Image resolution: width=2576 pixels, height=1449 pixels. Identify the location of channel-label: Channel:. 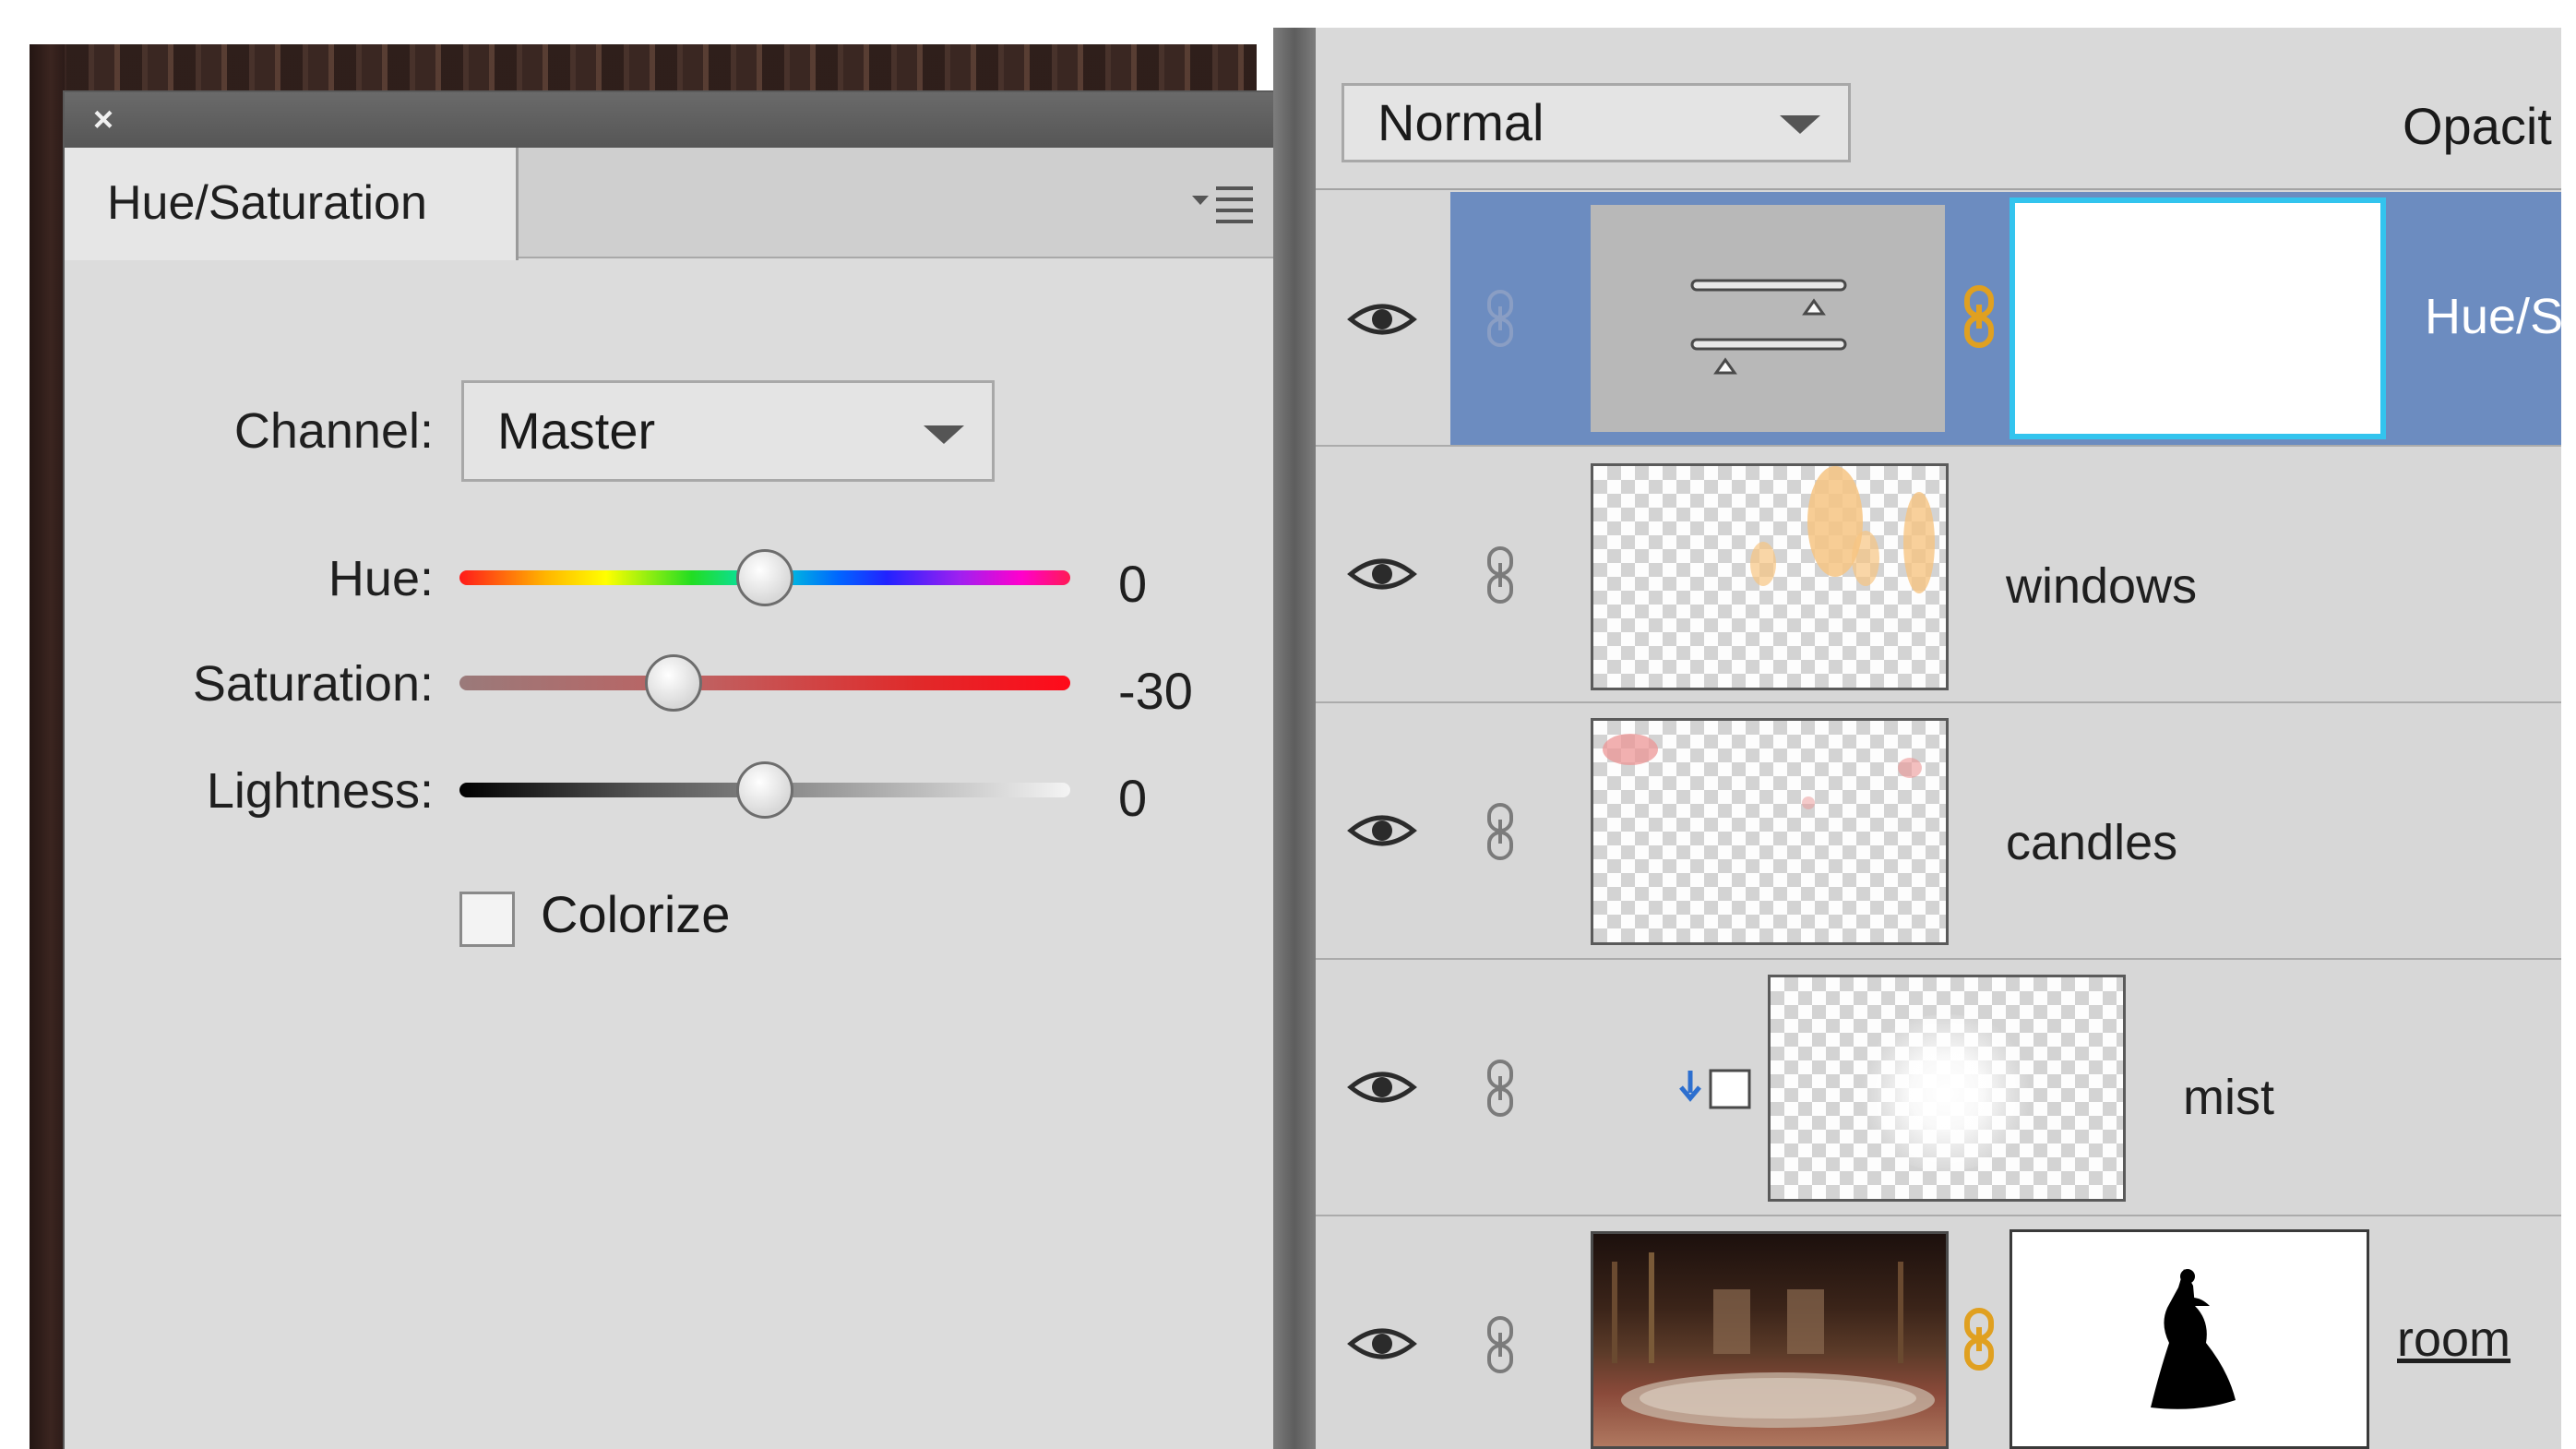
(333, 431).